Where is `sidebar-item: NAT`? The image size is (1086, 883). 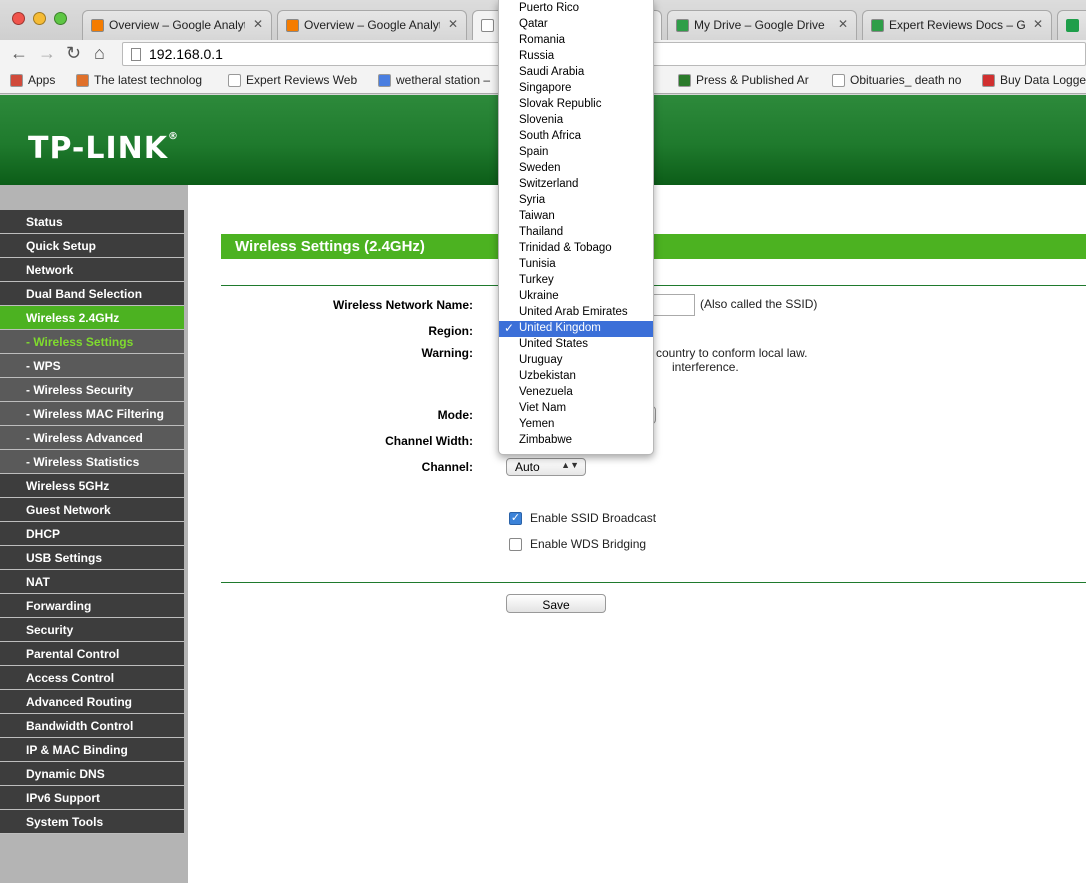
sidebar-item: NAT is located at coordinates (92, 582).